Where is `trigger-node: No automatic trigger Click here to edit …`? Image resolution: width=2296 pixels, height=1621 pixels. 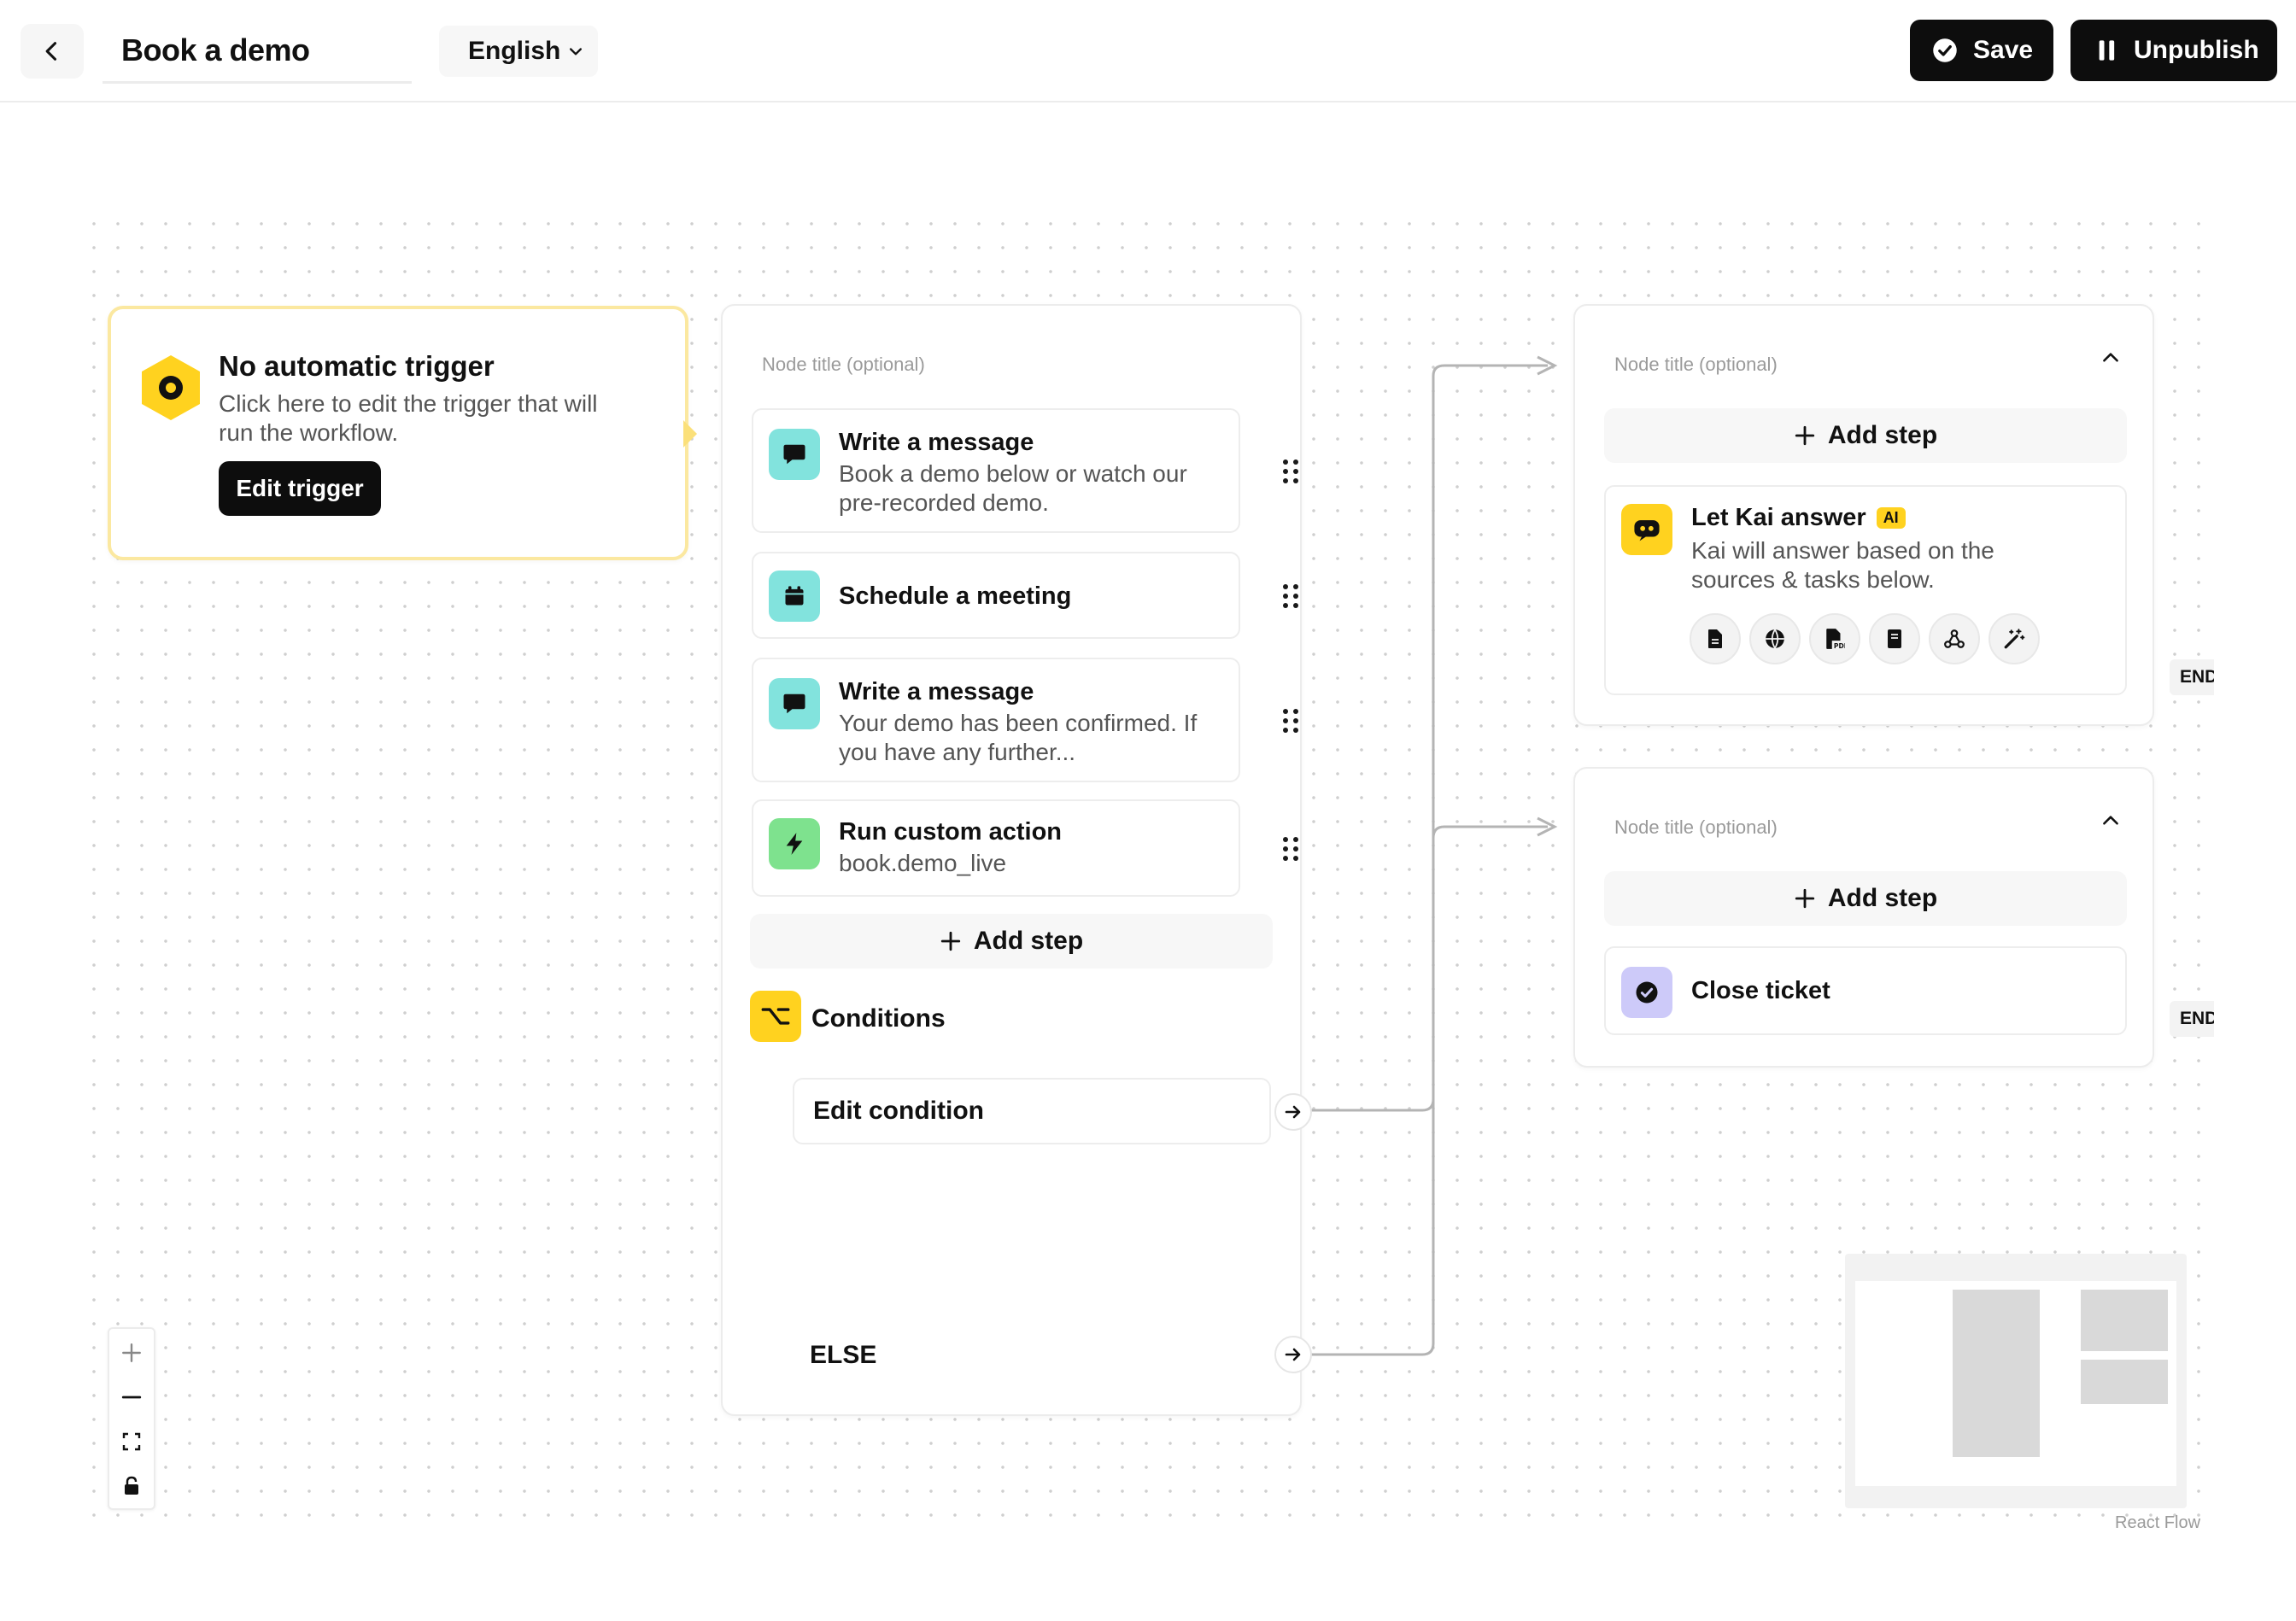 trigger-node: No automatic trigger Click here to edit … is located at coordinates (398, 433).